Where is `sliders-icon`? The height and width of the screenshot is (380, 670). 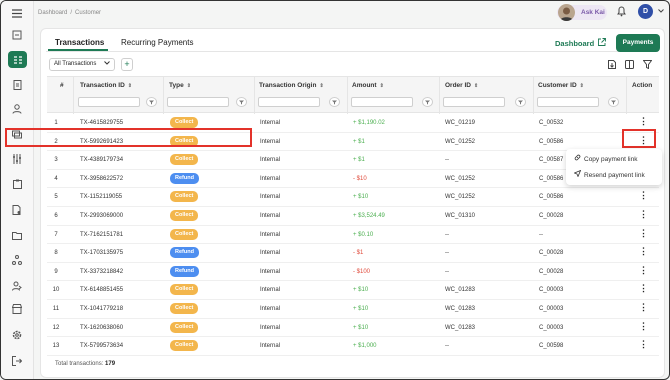
sliders-icon is located at coordinates (17, 159).